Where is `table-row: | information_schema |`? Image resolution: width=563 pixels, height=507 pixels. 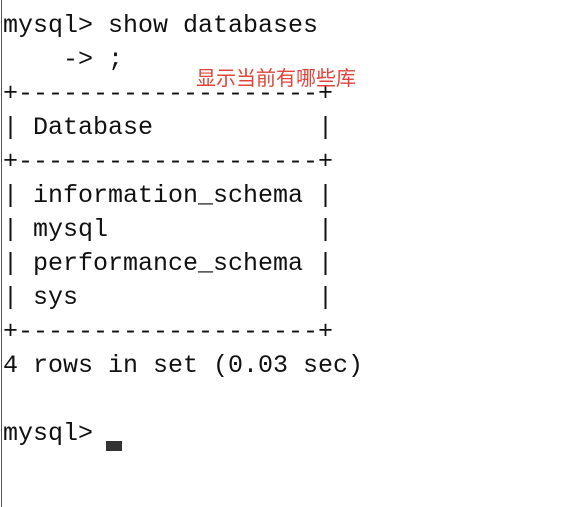
table-row: | information_schema | is located at coordinates (168, 195).